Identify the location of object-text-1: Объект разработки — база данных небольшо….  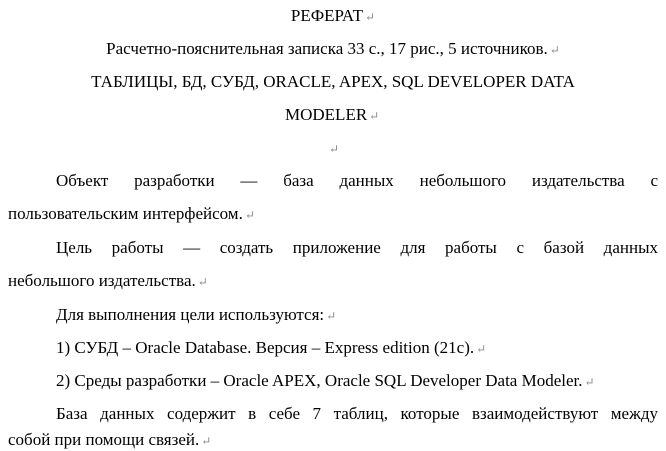
(357, 180).